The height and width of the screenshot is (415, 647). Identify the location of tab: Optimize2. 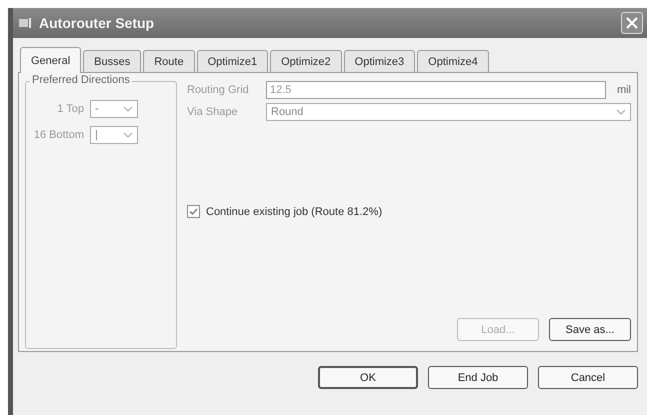
(306, 61).